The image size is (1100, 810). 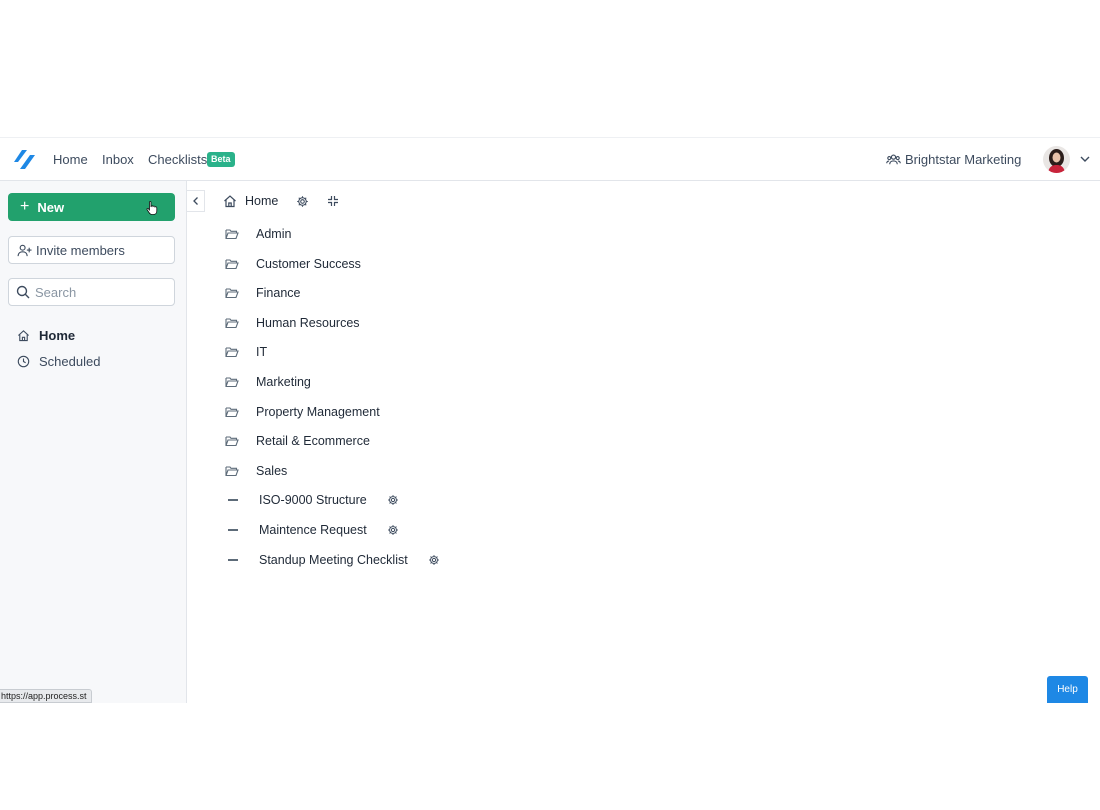 What do you see at coordinates (25, 206) in the screenshot?
I see `plus-icon: +` at bounding box center [25, 206].